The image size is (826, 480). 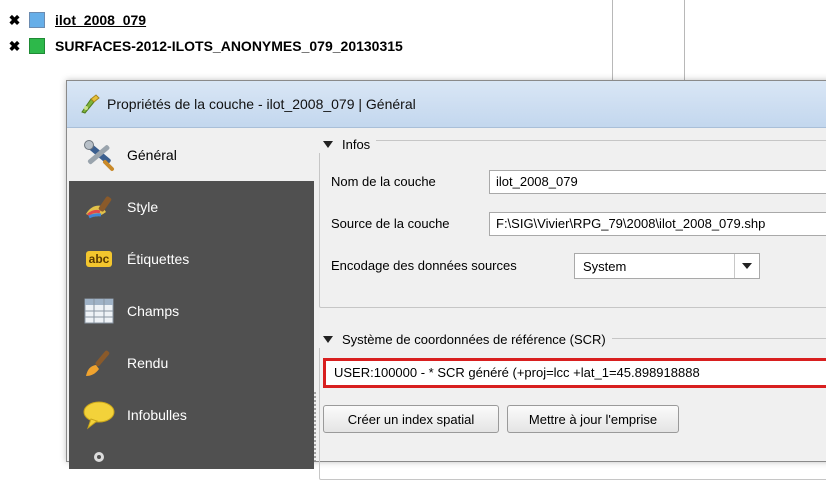 What do you see at coordinates (152, 155) in the screenshot?
I see `sidebar-item-label: Général` at bounding box center [152, 155].